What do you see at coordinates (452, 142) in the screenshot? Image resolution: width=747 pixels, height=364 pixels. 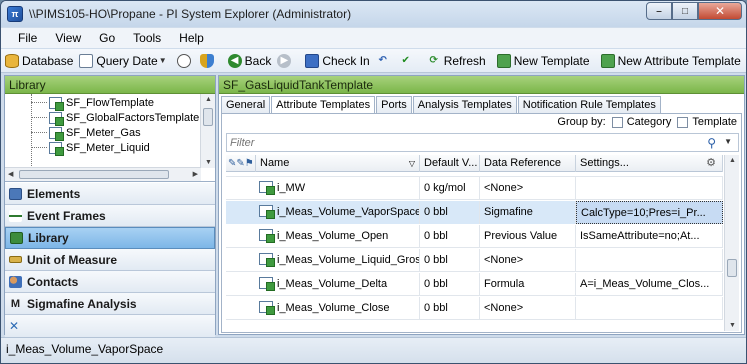 I see `filter-input` at bounding box center [452, 142].